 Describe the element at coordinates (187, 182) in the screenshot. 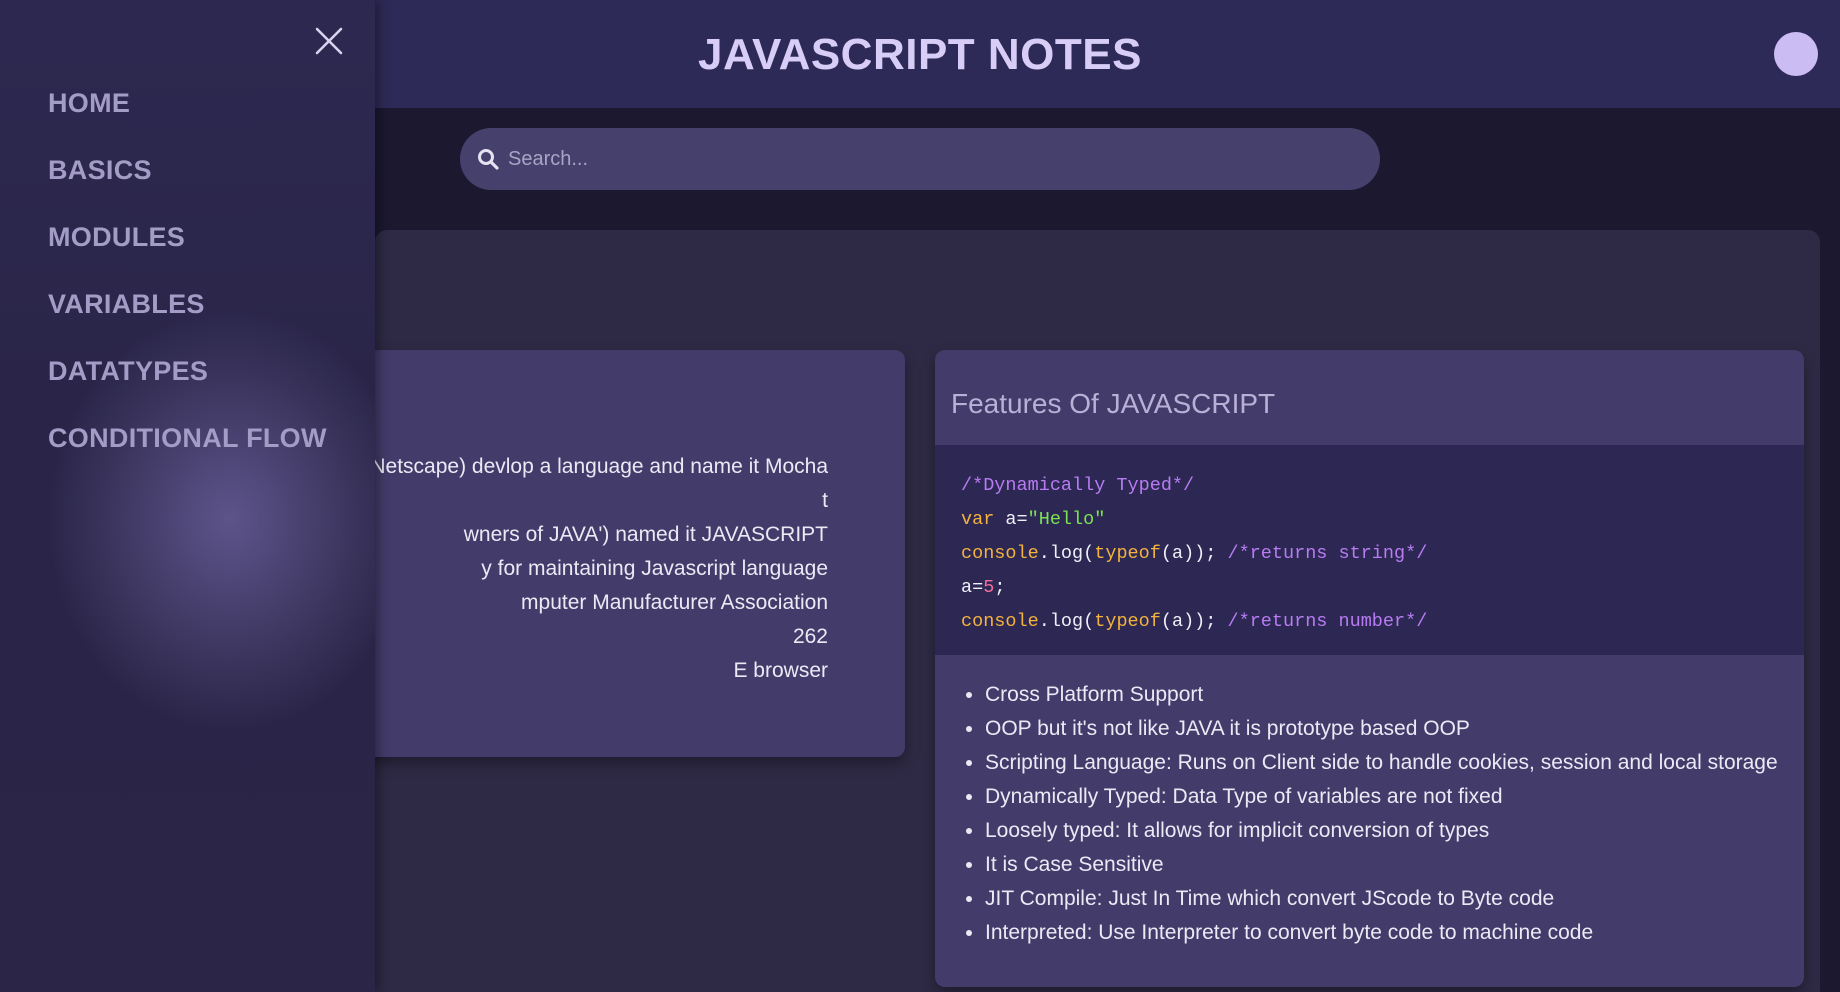

I see `sidebar-item-basics: BASICS` at that location.